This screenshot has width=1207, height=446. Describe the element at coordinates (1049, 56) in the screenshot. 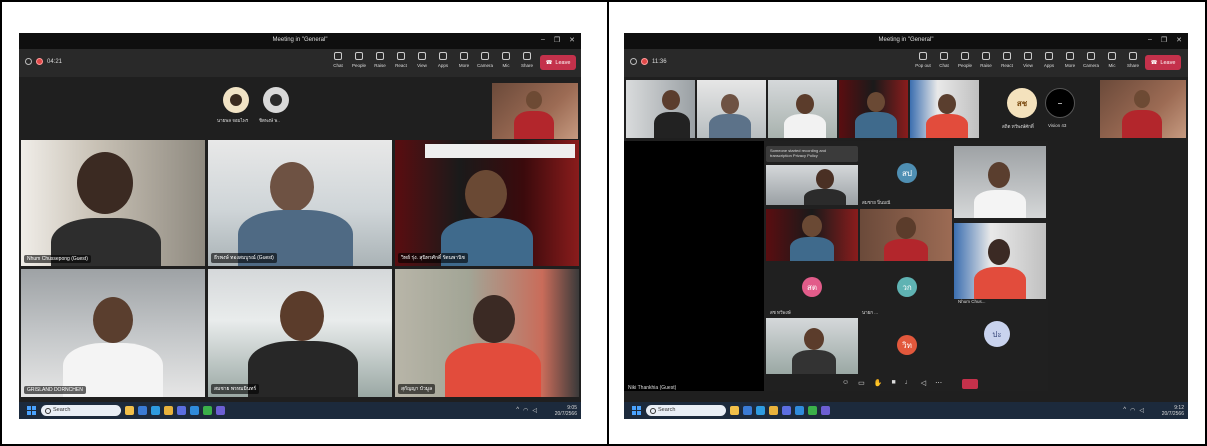

I see `apps-icon` at that location.